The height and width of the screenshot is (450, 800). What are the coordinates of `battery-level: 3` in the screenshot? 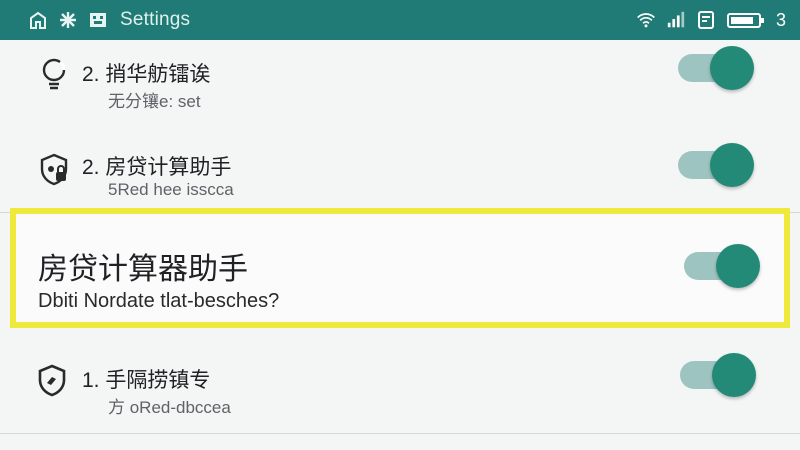 It's located at (780, 19).